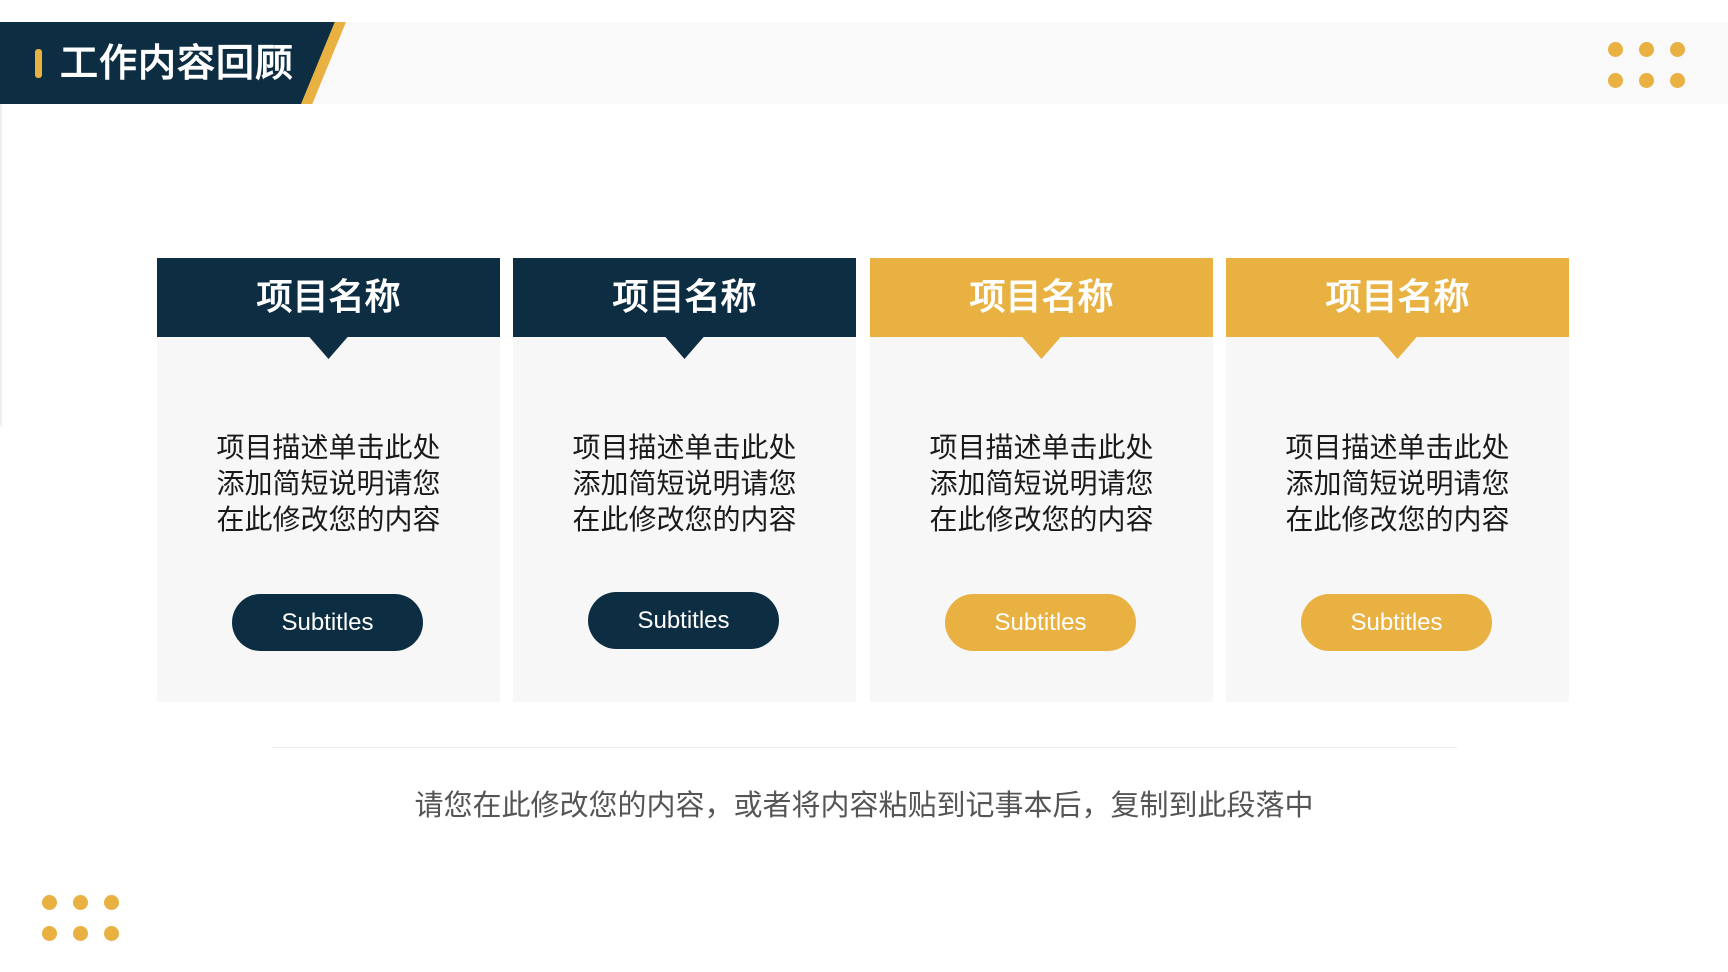 The width and height of the screenshot is (1728, 972). What do you see at coordinates (1, 265) in the screenshot?
I see `left-edge-line` at bounding box center [1, 265].